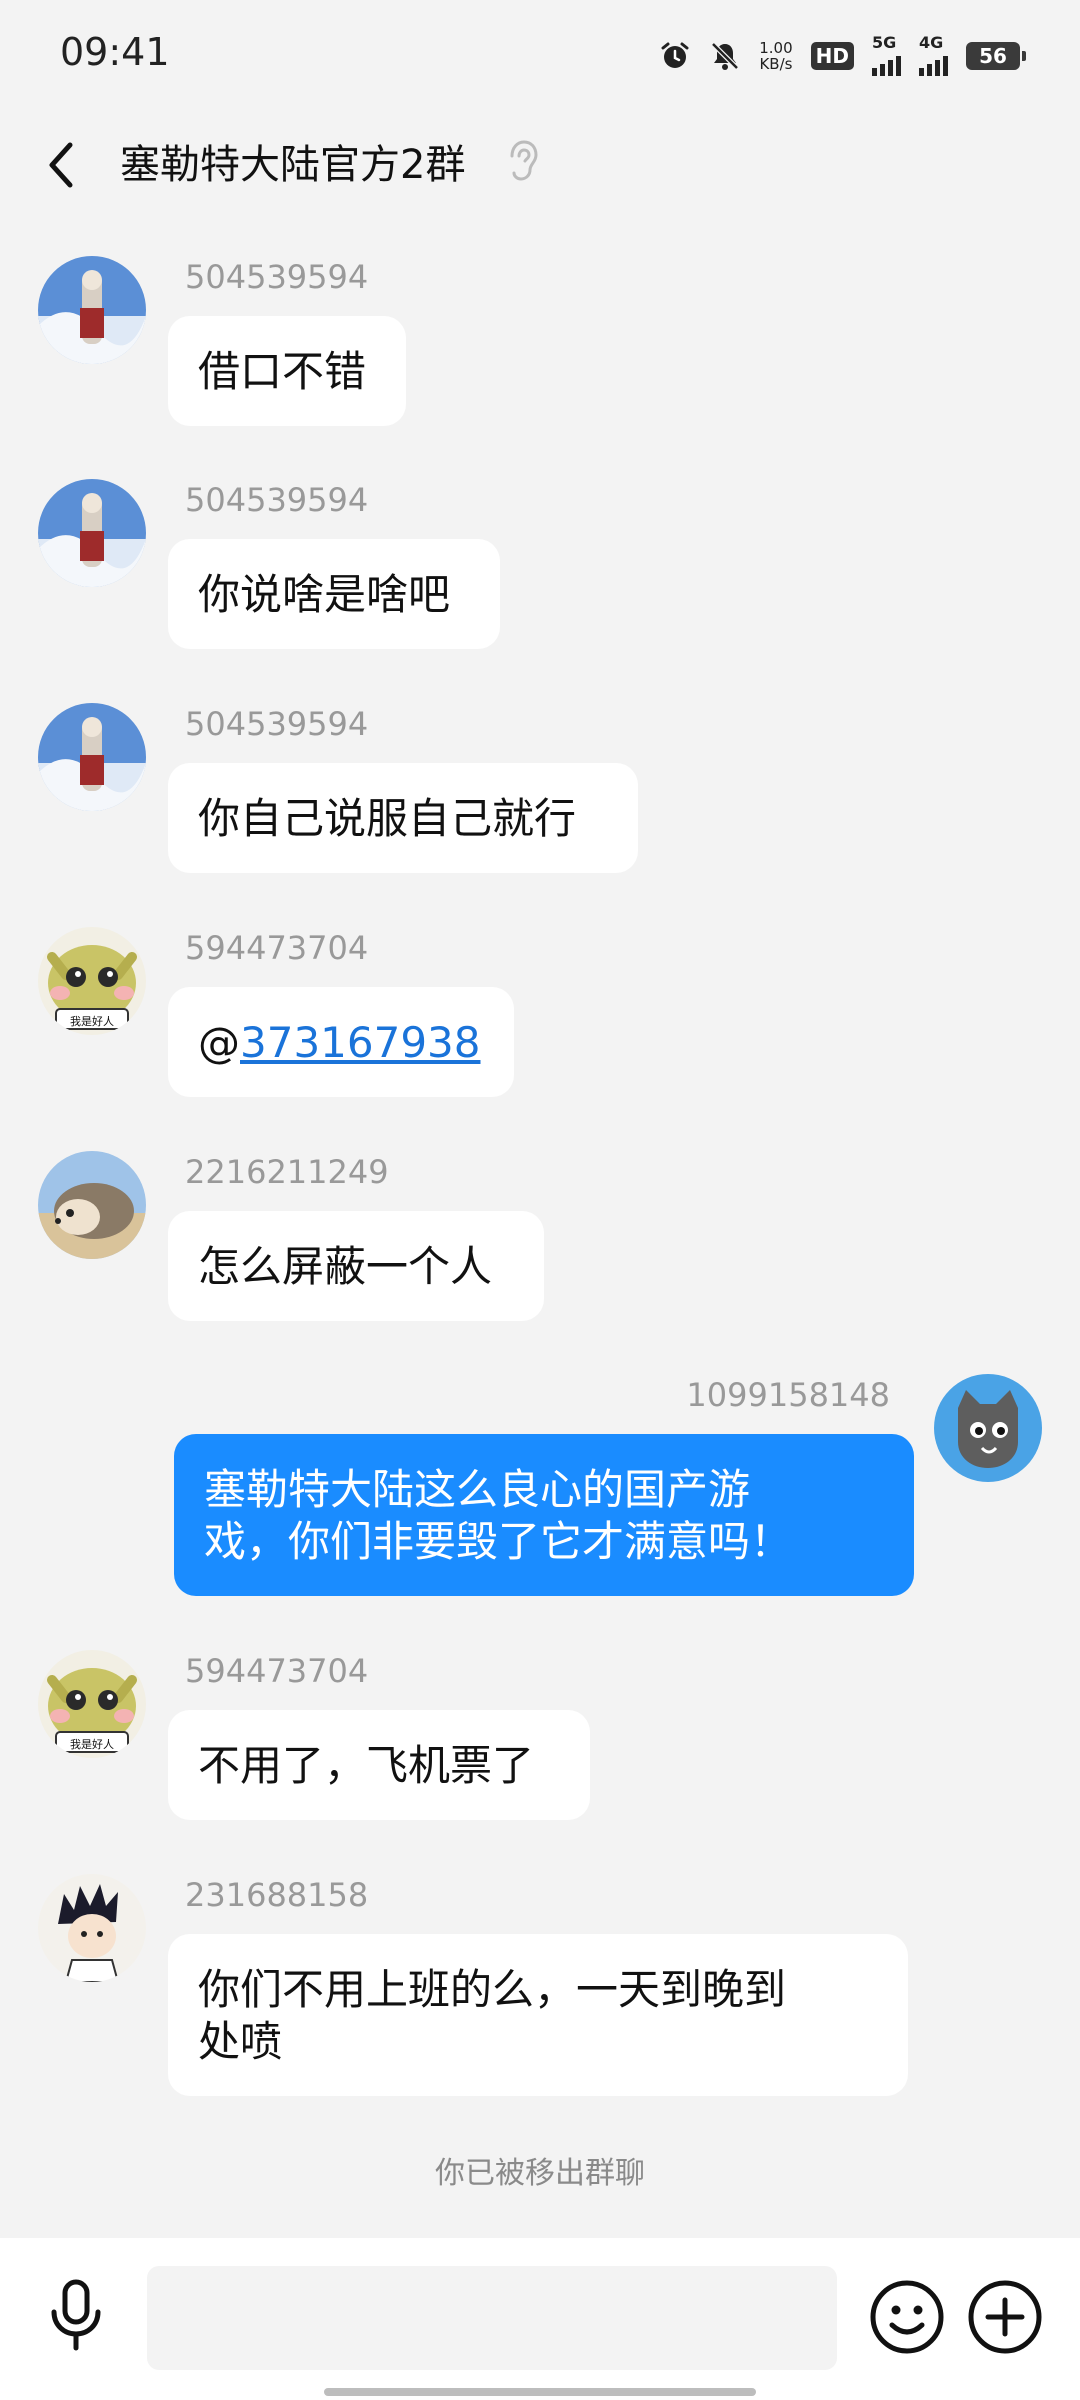 The height and width of the screenshot is (2400, 1080). I want to click on message-text-line: 塞勒特大陆这么良心的国产游, so click(477, 1489).